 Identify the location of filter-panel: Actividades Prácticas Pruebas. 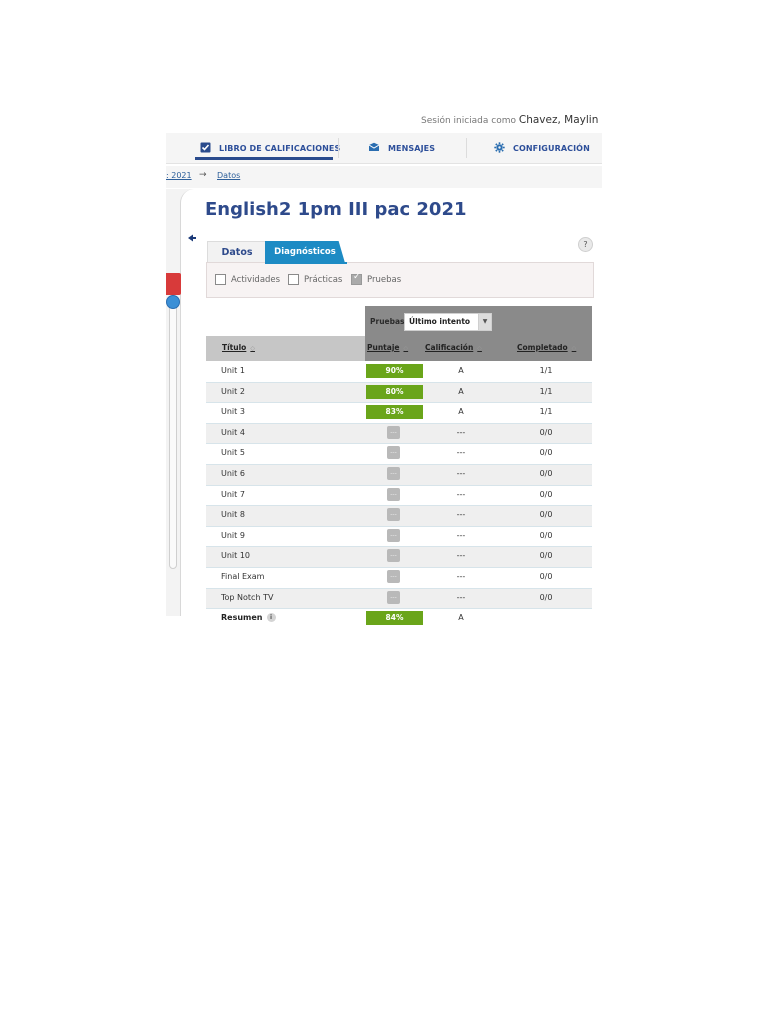
(400, 280).